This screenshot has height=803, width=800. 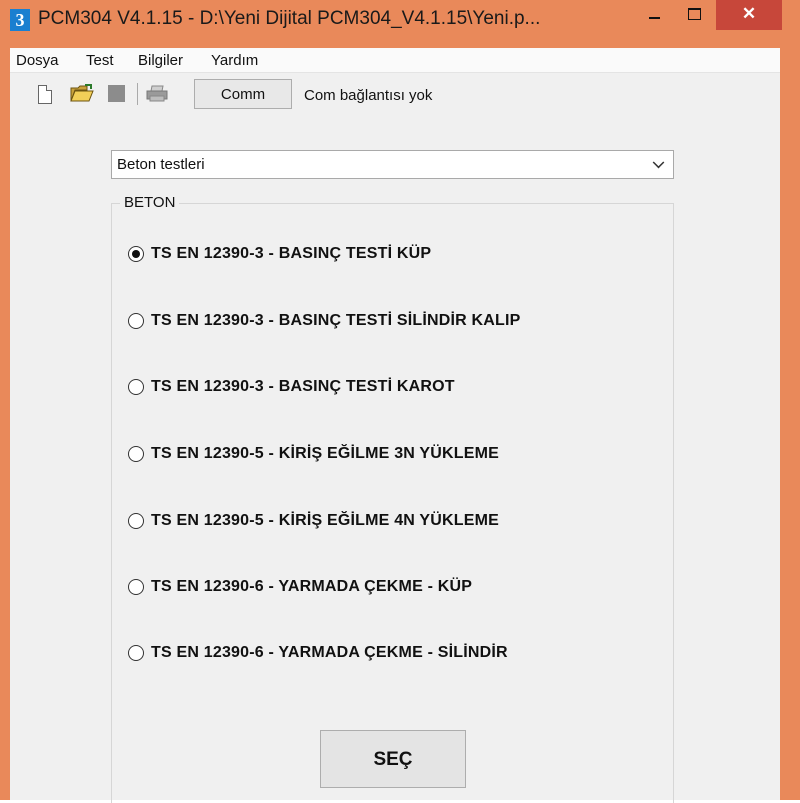 What do you see at coordinates (45, 94) in the screenshot?
I see `new-file-icon` at bounding box center [45, 94].